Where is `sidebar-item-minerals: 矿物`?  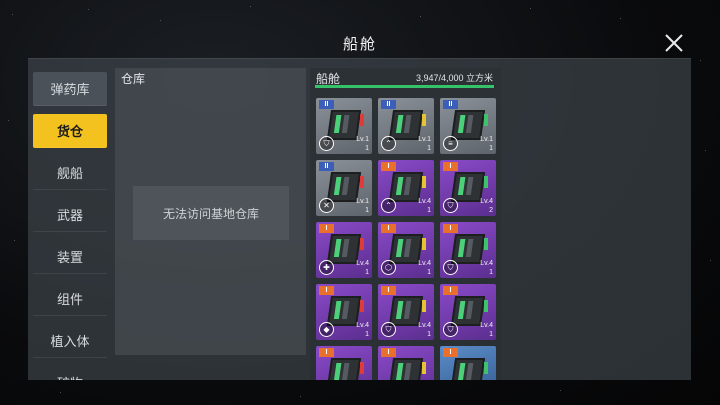
sidebar-item-minerals: 矿物 is located at coordinates (70, 373).